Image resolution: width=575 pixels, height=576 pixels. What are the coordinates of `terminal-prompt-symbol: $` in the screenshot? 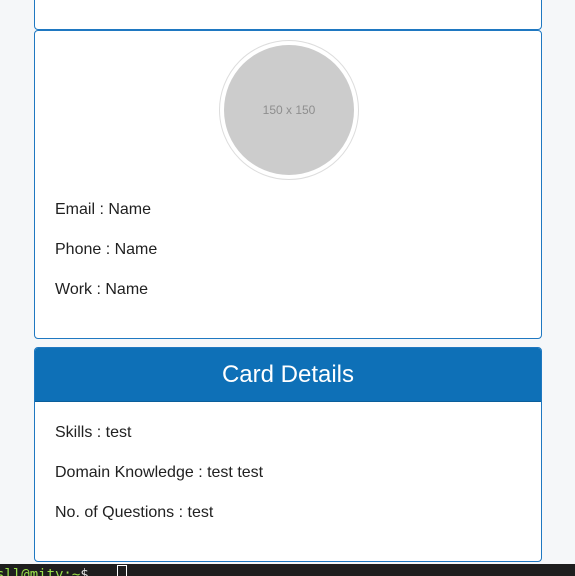 It's located at (84, 571).